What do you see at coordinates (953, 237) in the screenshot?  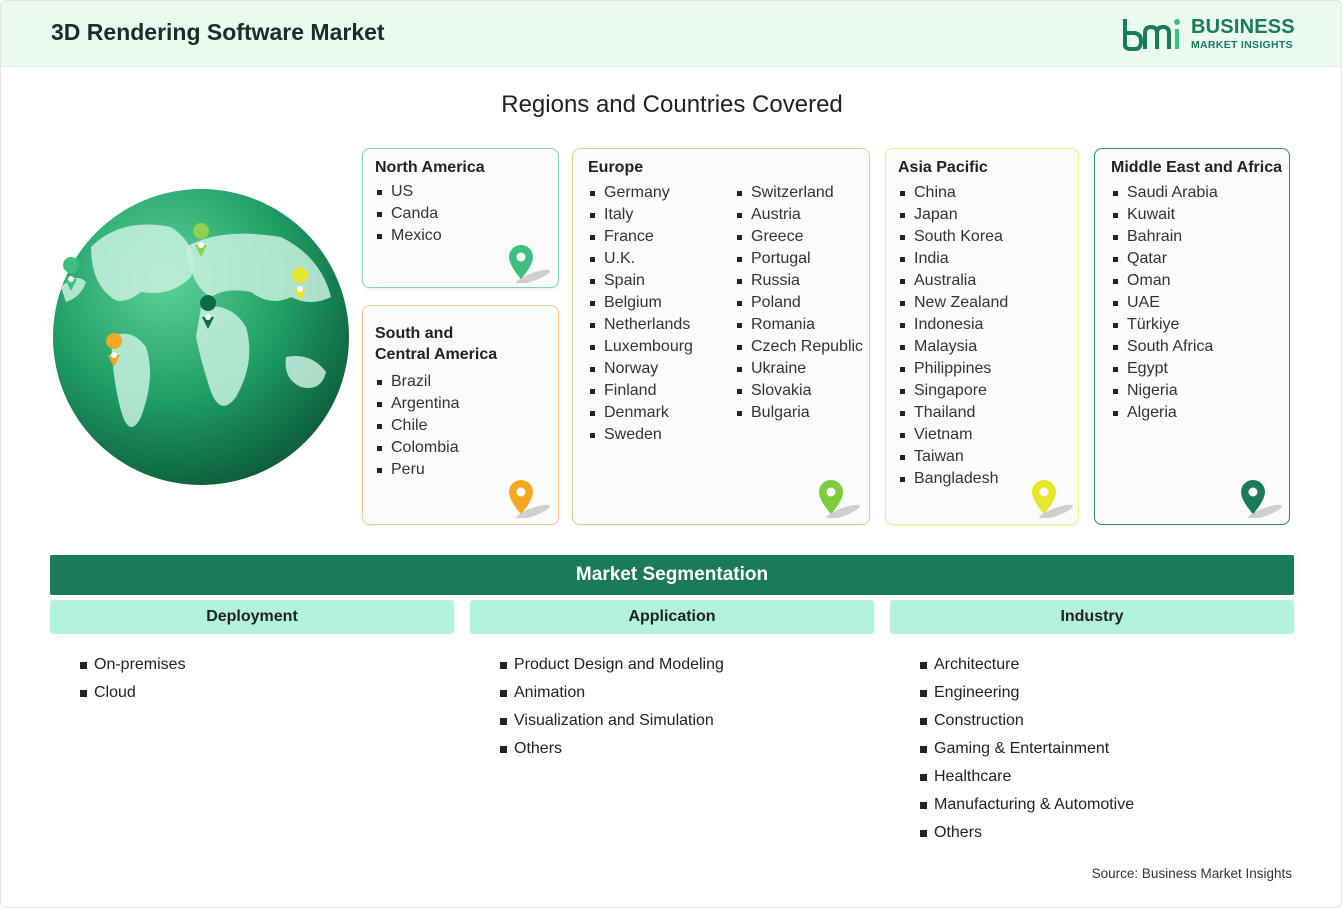 I see `list-item: South Korea` at bounding box center [953, 237].